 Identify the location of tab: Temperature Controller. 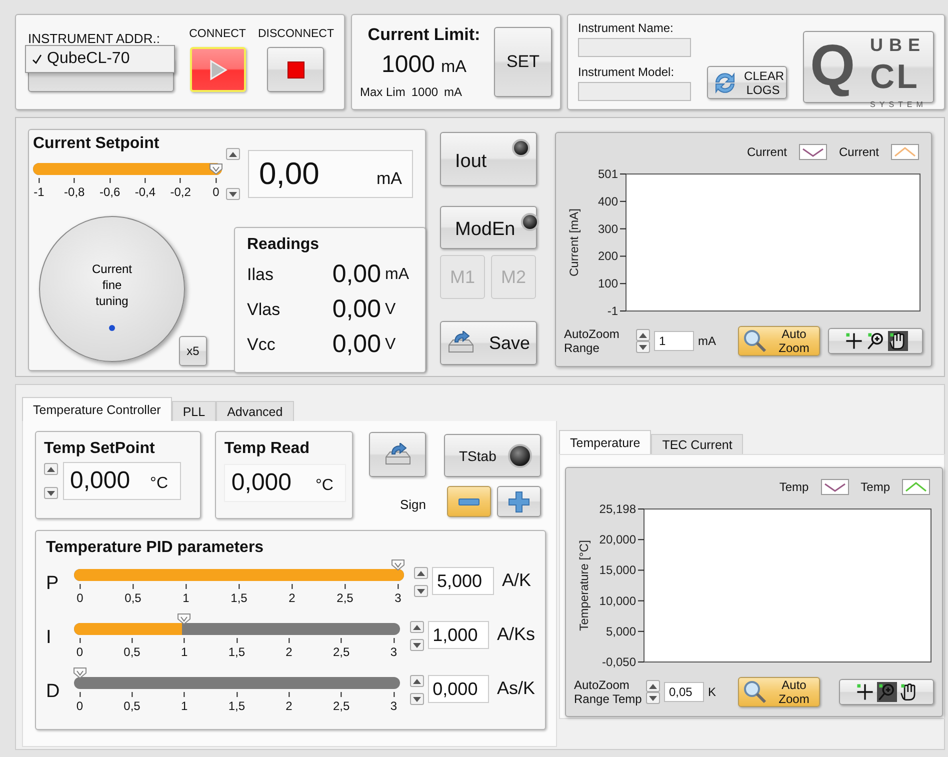
(97, 409).